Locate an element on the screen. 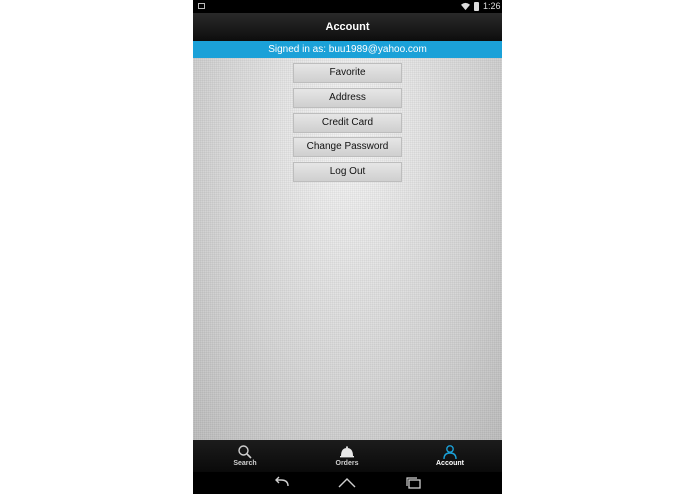 The image size is (695, 494). action-bar: Account is located at coordinates (347, 27).